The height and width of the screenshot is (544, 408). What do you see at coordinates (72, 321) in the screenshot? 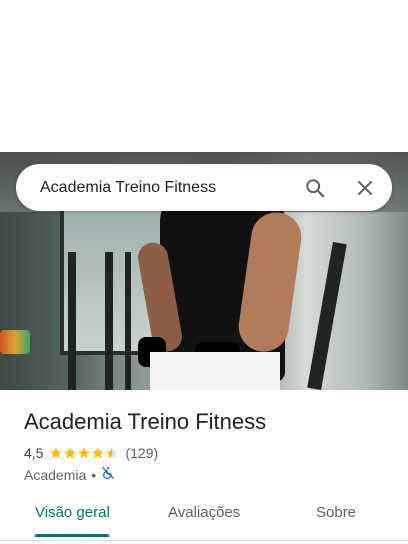
I see `photo-rack-left` at bounding box center [72, 321].